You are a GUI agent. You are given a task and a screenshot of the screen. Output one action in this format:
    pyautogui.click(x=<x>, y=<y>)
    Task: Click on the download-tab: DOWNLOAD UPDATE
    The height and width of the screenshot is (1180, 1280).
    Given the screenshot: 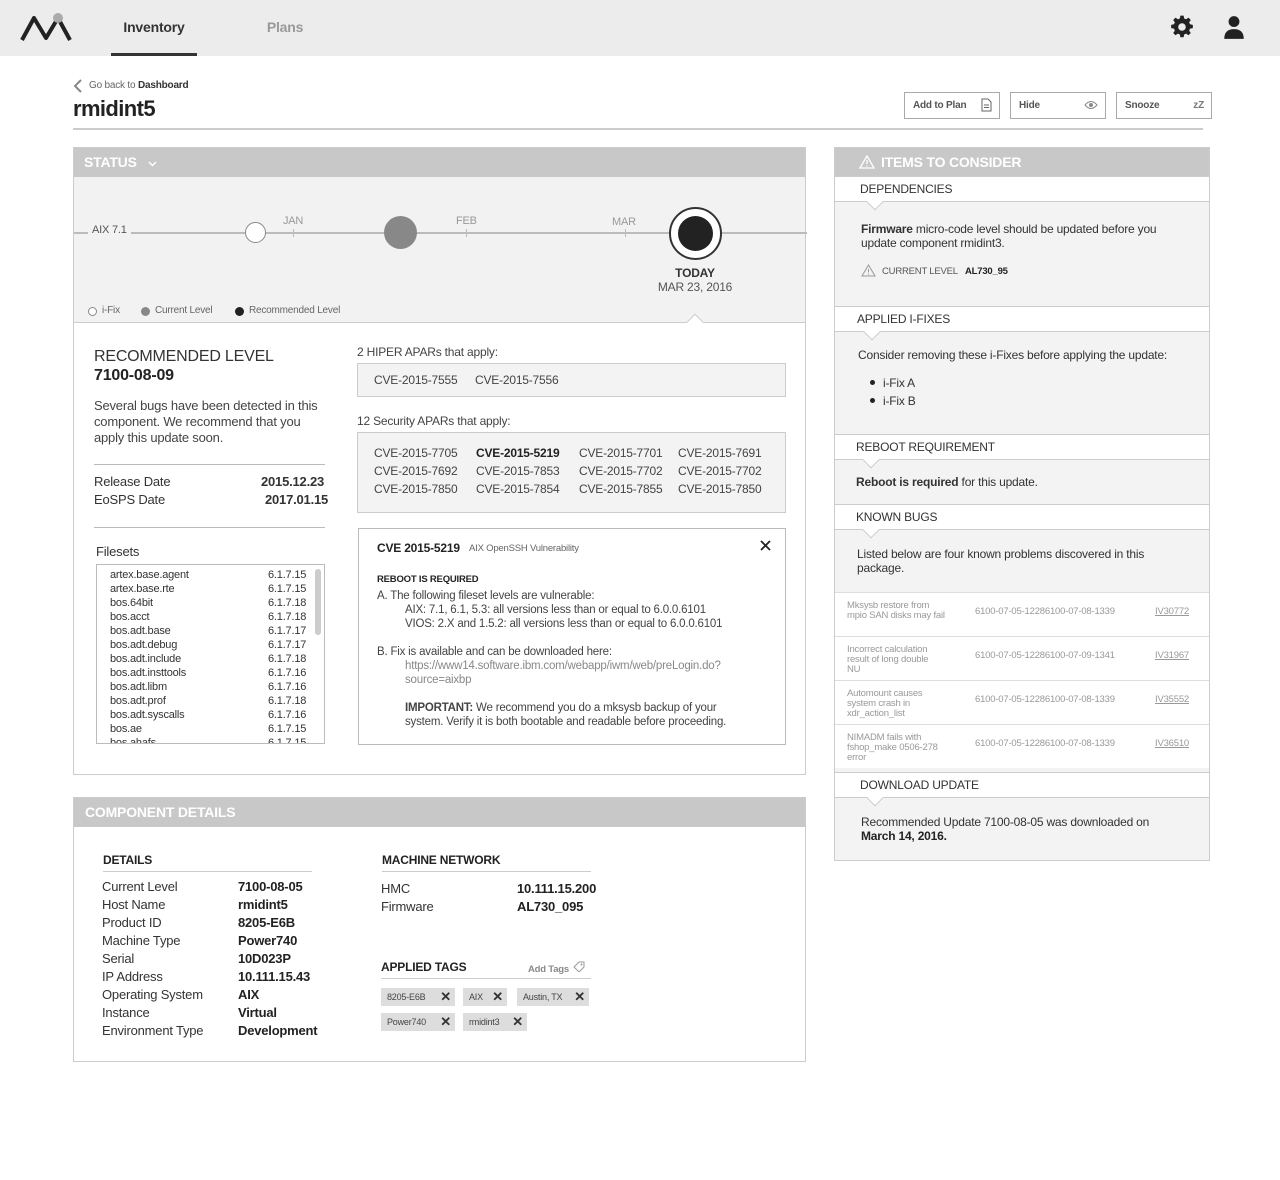 What is the action you would take?
    pyautogui.click(x=1022, y=785)
    